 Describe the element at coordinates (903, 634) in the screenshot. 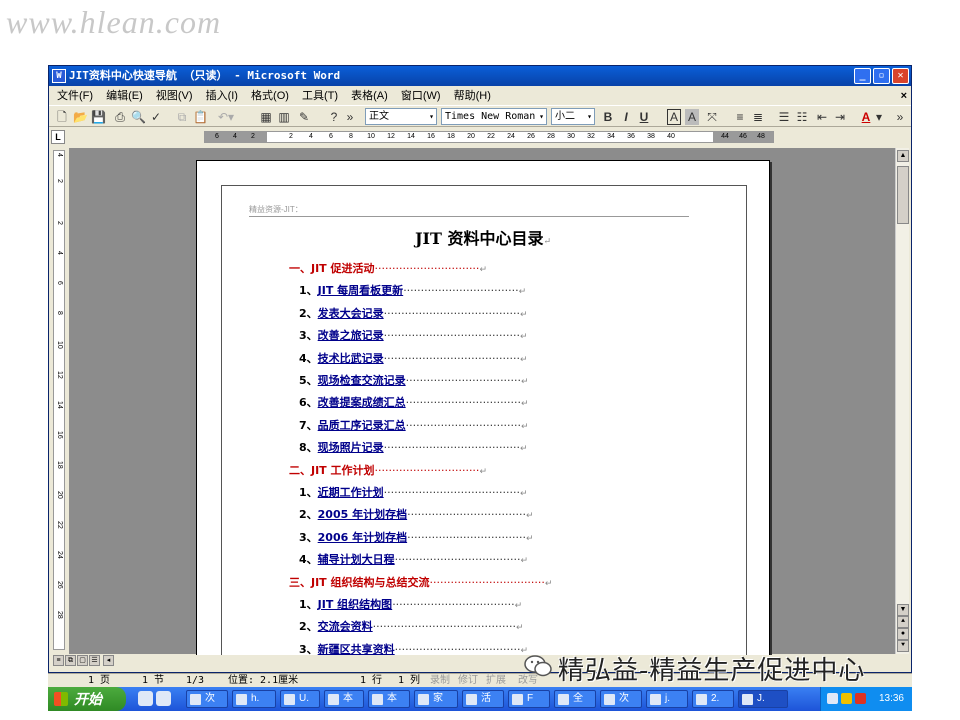

I see `browse-object-button: ●` at that location.